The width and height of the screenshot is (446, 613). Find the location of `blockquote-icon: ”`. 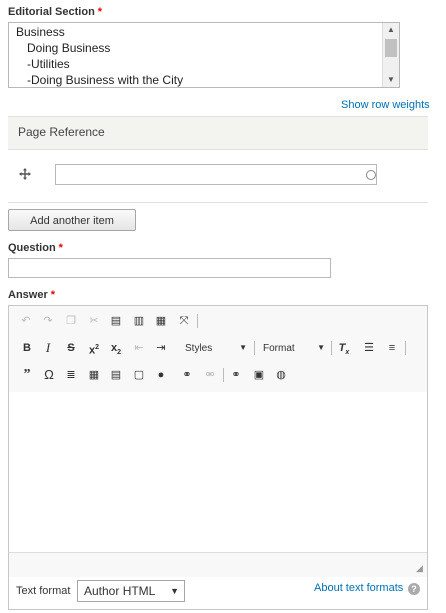

blockquote-icon: ” is located at coordinates (27, 375).